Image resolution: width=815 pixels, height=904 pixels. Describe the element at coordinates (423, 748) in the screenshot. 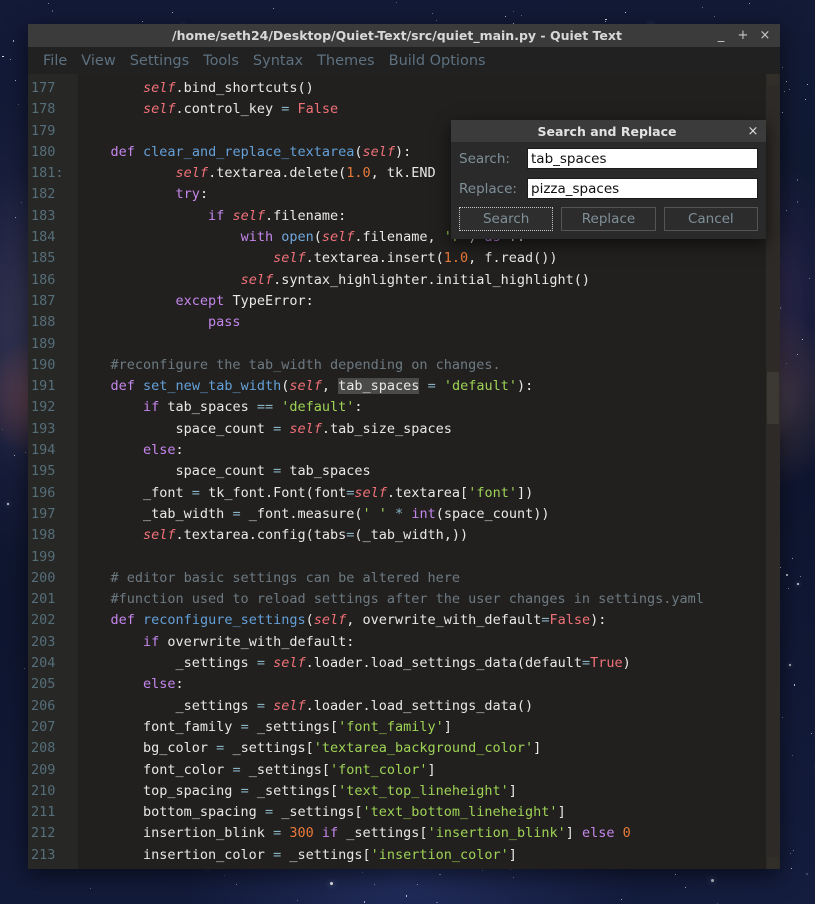

I see `code-token: 'textarea_background_color'` at that location.